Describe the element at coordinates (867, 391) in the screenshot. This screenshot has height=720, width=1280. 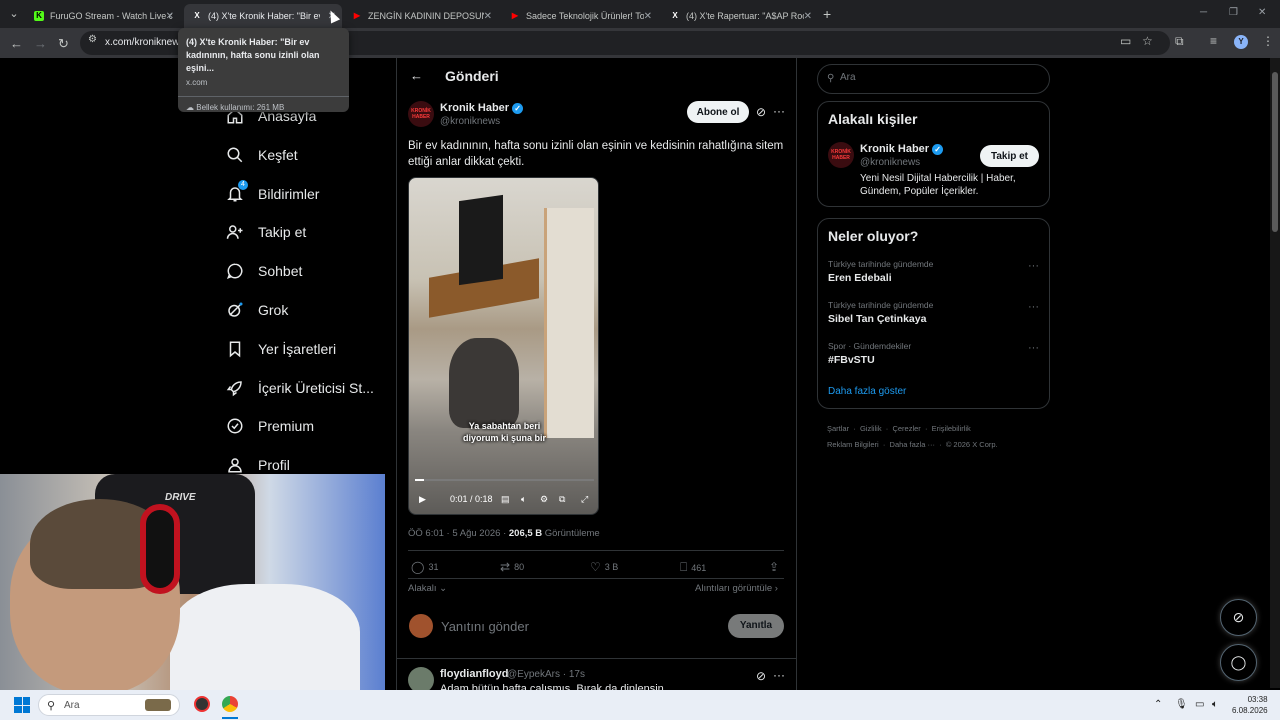
I see `show-more-link: Daha fazla göster` at that location.